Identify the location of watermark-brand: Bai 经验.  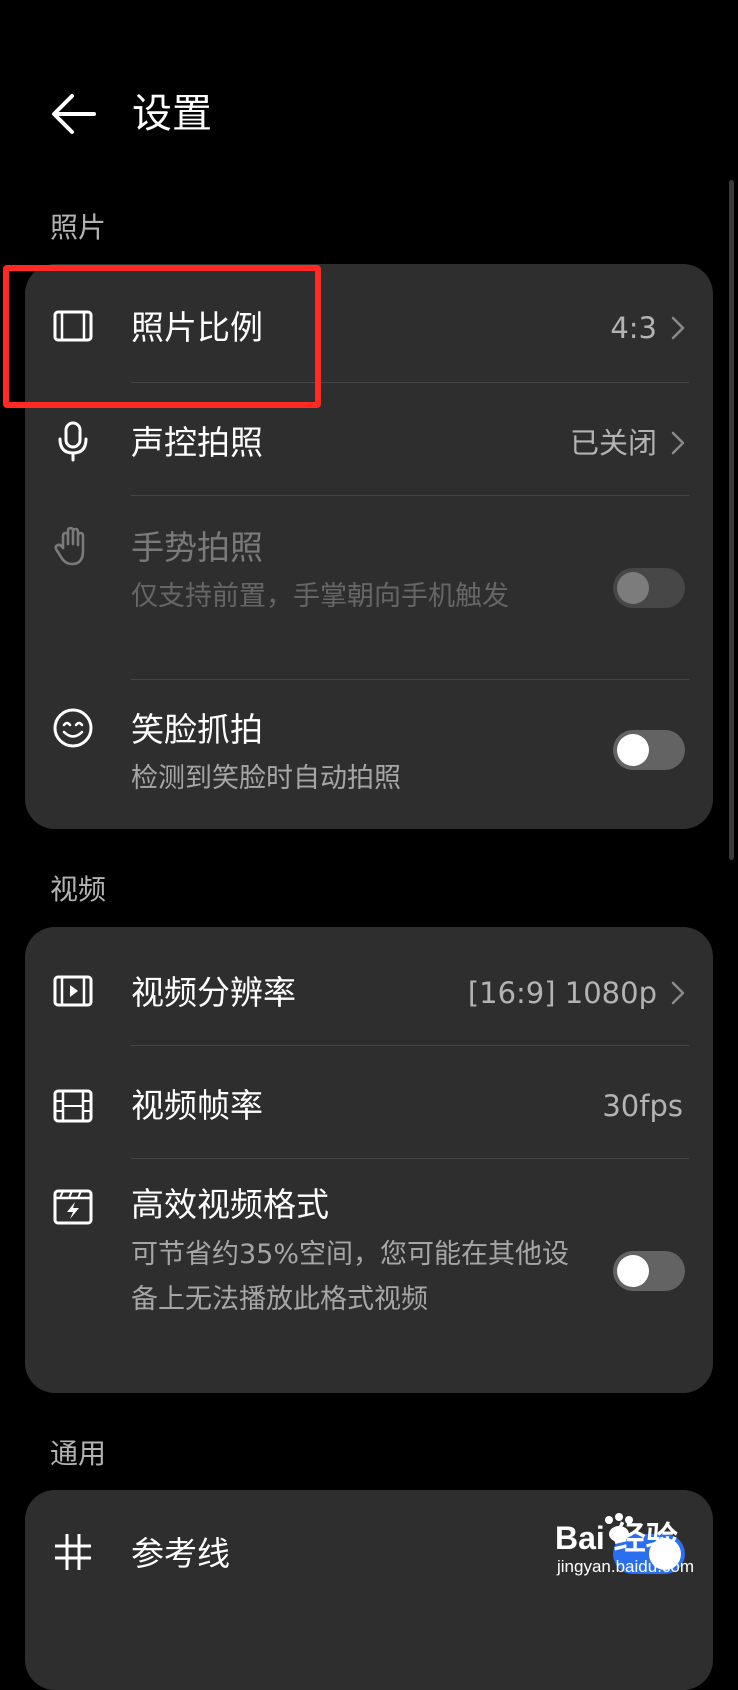
(616, 1538).